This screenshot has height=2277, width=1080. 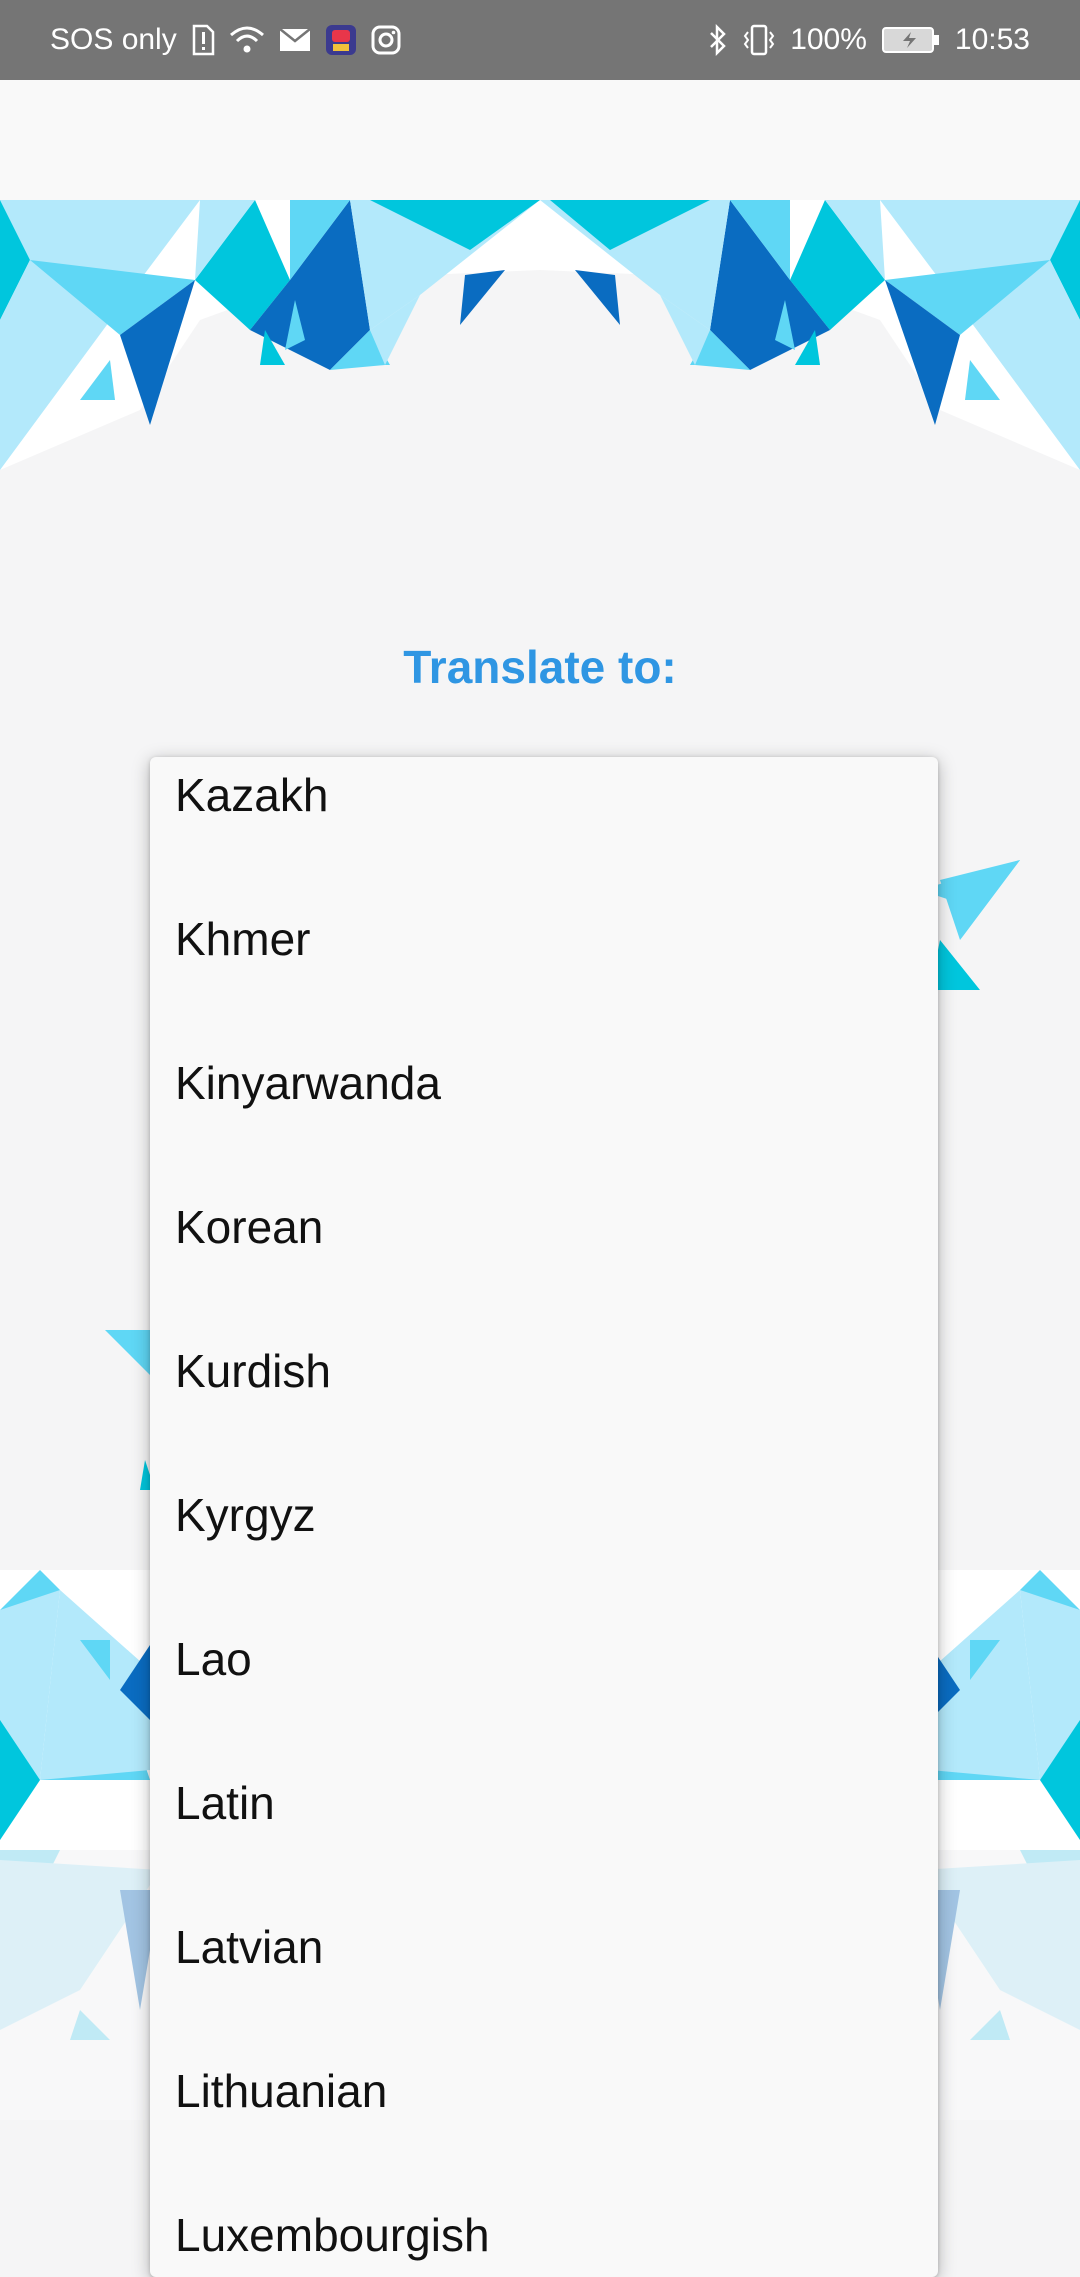 What do you see at coordinates (540, 40) in the screenshot?
I see `status-bar: SOS only 100% 10:53` at bounding box center [540, 40].